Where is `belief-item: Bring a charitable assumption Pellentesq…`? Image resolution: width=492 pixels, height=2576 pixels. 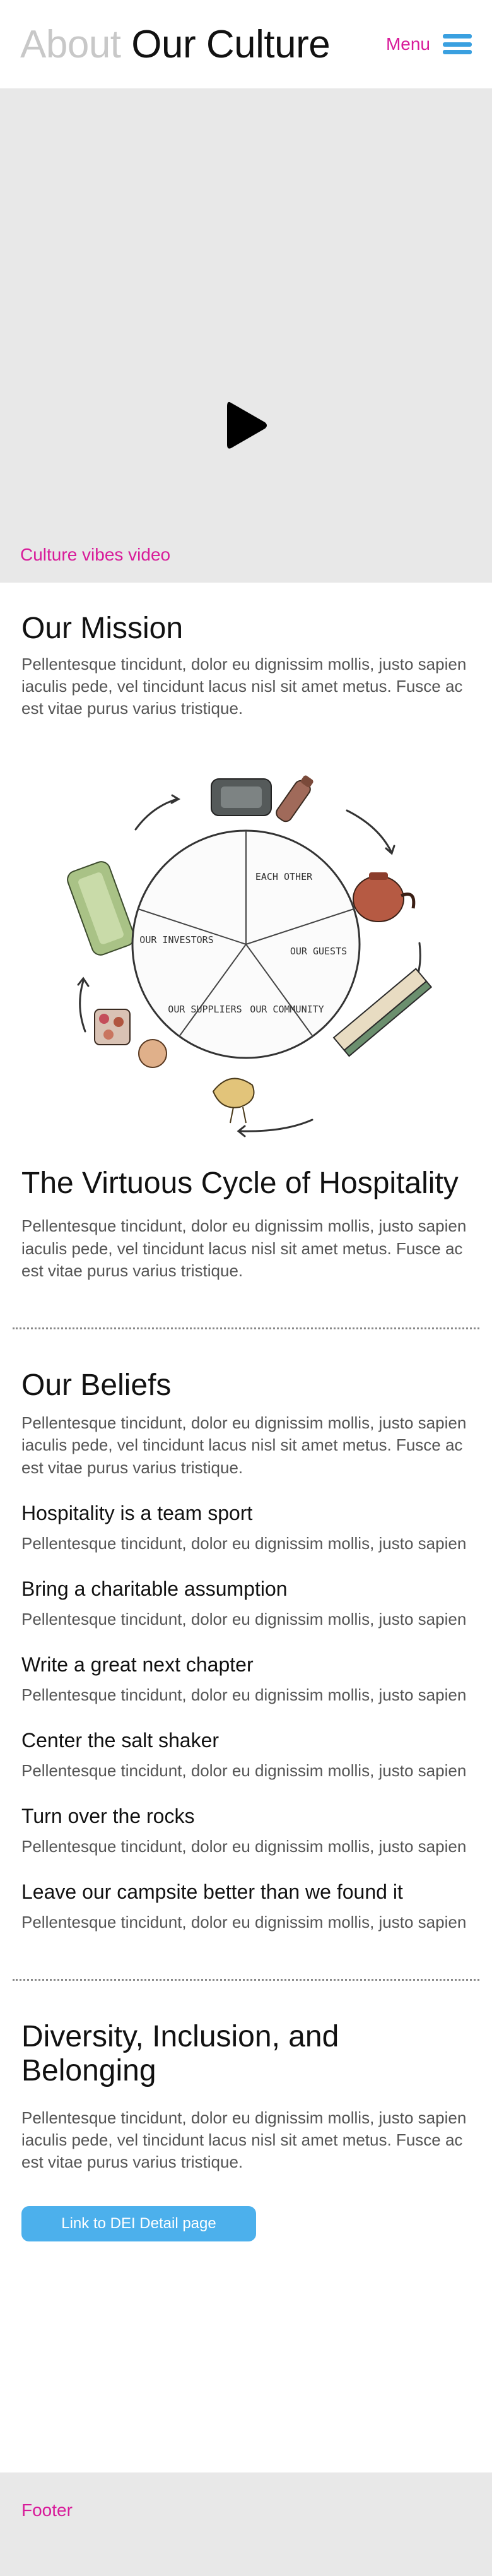
belief-item: Bring a charitable assumption Pellentesq… is located at coordinates (246, 1603).